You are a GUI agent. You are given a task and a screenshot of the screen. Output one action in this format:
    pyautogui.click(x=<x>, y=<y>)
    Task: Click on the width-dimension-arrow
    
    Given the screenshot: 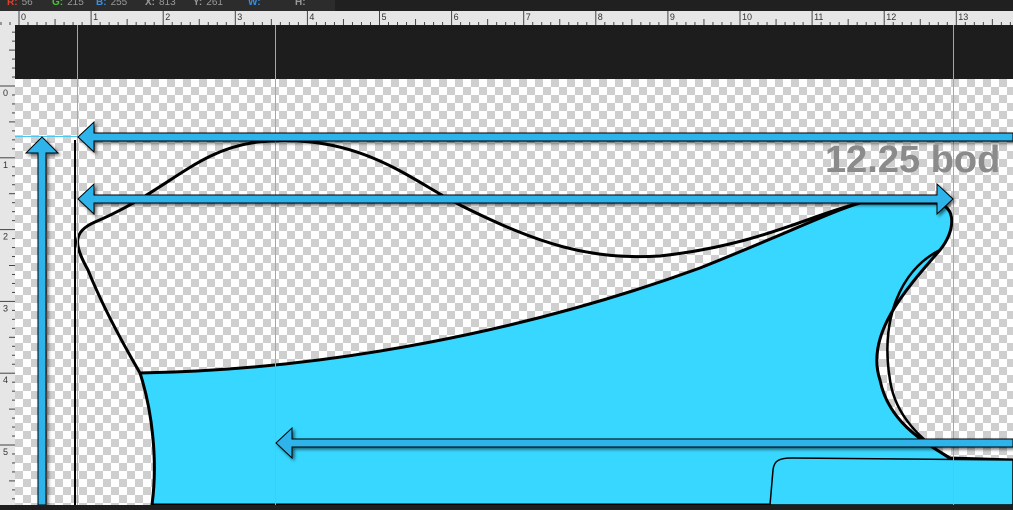 What is the action you would take?
    pyautogui.click(x=515, y=199)
    